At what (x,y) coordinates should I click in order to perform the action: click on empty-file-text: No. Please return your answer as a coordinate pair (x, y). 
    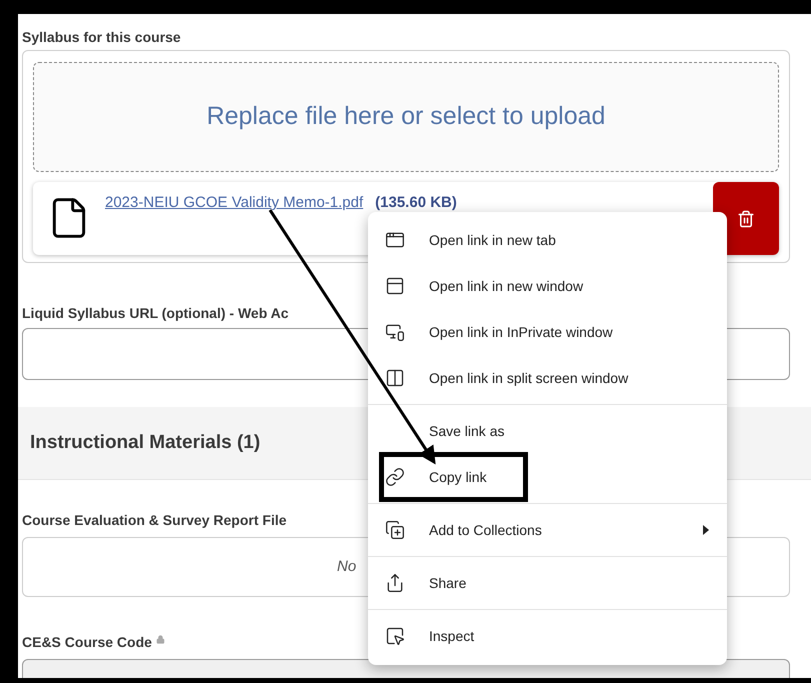
    Looking at the image, I should click on (346, 566).